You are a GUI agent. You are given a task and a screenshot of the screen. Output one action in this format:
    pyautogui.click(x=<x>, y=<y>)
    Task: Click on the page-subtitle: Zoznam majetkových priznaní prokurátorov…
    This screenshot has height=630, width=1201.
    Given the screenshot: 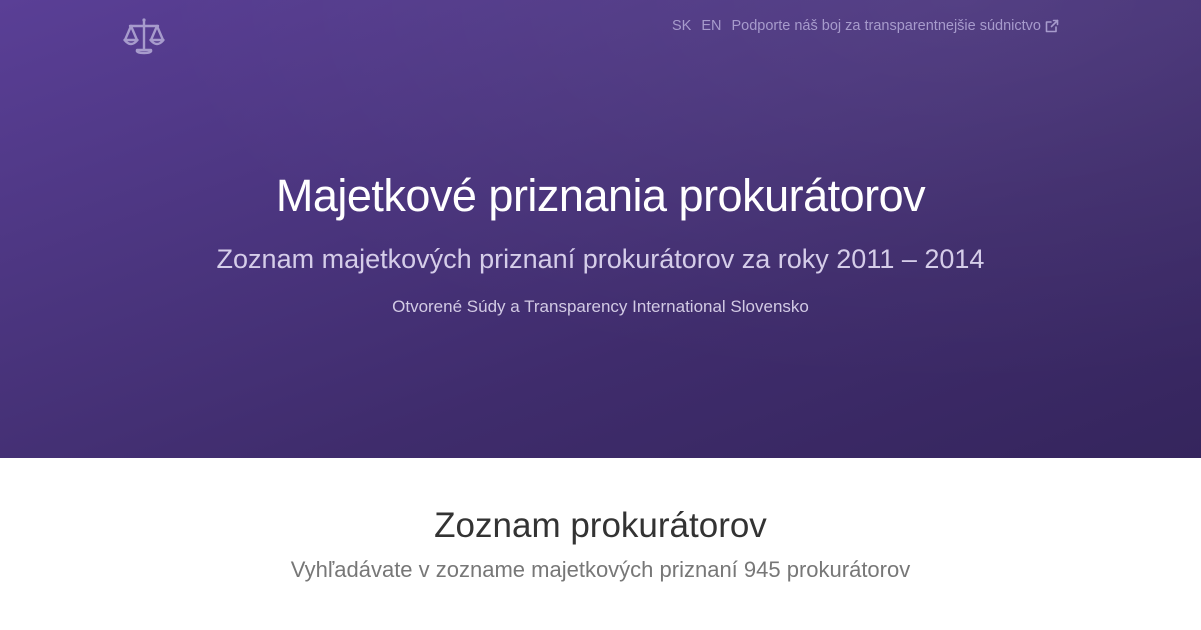 What is the action you would take?
    pyautogui.click(x=600, y=259)
    